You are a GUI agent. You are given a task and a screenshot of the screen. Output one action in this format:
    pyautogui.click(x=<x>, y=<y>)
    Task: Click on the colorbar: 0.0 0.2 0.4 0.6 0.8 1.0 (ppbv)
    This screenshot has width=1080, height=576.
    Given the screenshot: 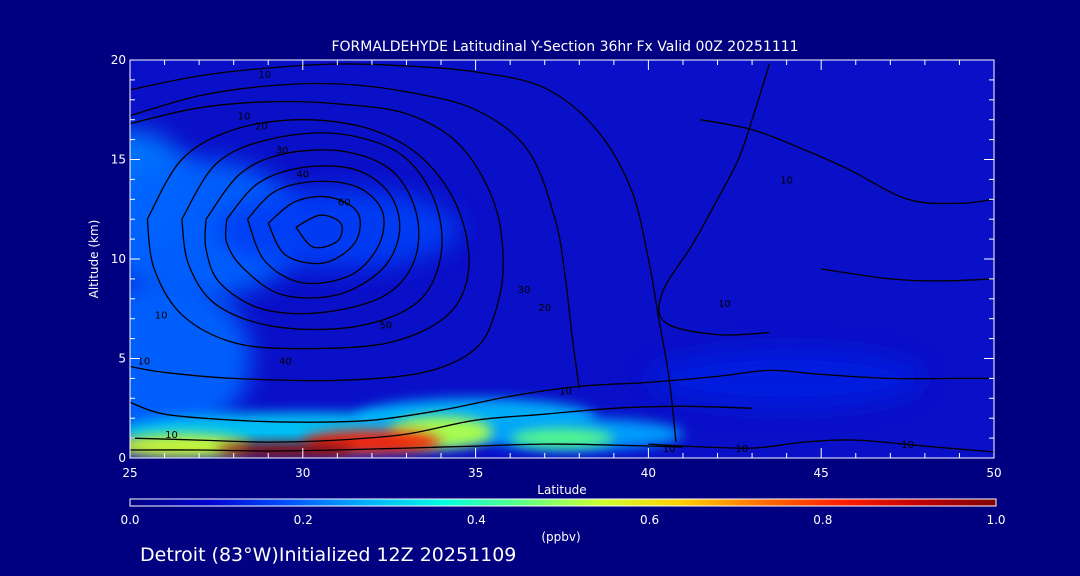 What is the action you would take?
    pyautogui.click(x=563, y=521)
    